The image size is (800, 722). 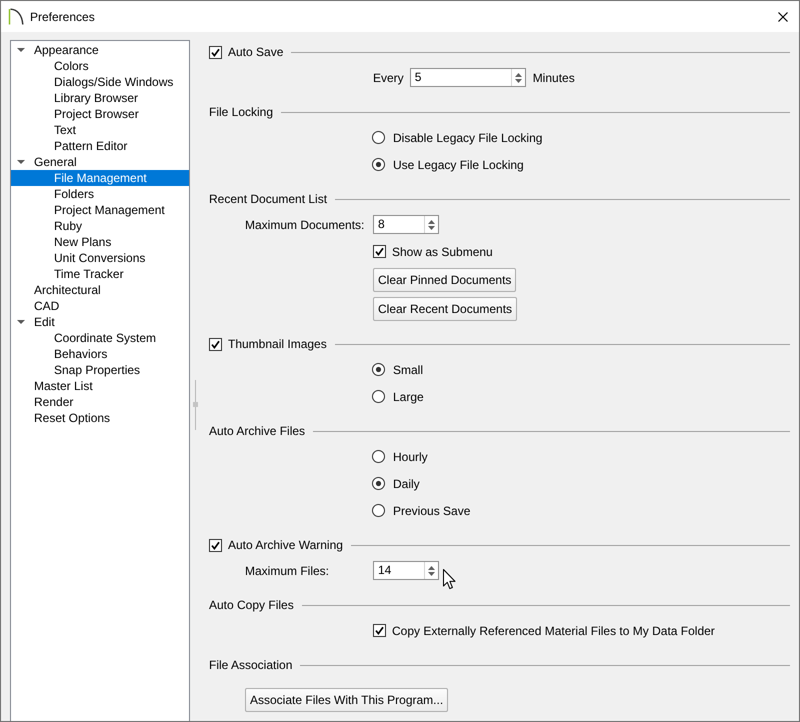 I want to click on tree-item: Snap Properties, so click(x=100, y=370).